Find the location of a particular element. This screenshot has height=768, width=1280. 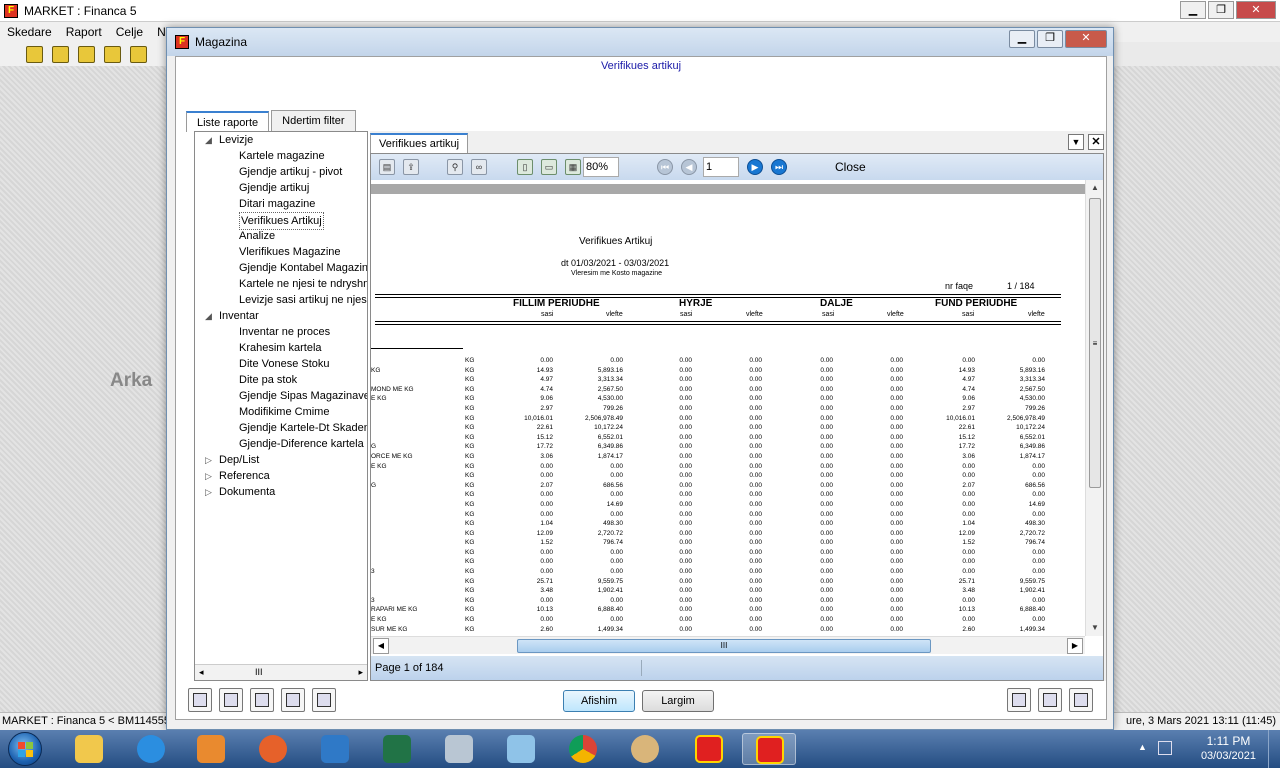

taskbar-calculator is located at coordinates (459, 749).